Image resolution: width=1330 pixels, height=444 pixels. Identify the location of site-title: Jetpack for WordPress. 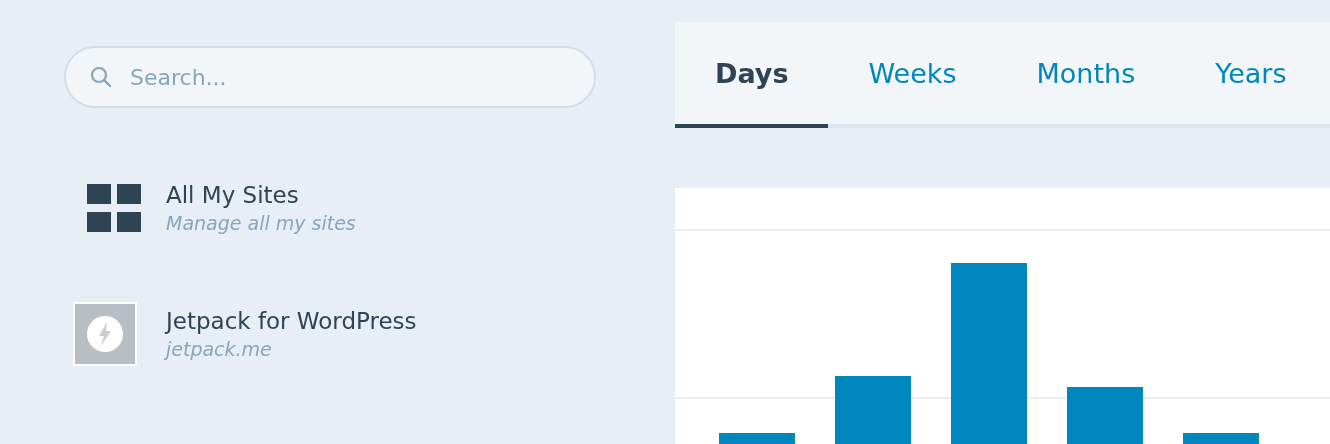
(291, 321).